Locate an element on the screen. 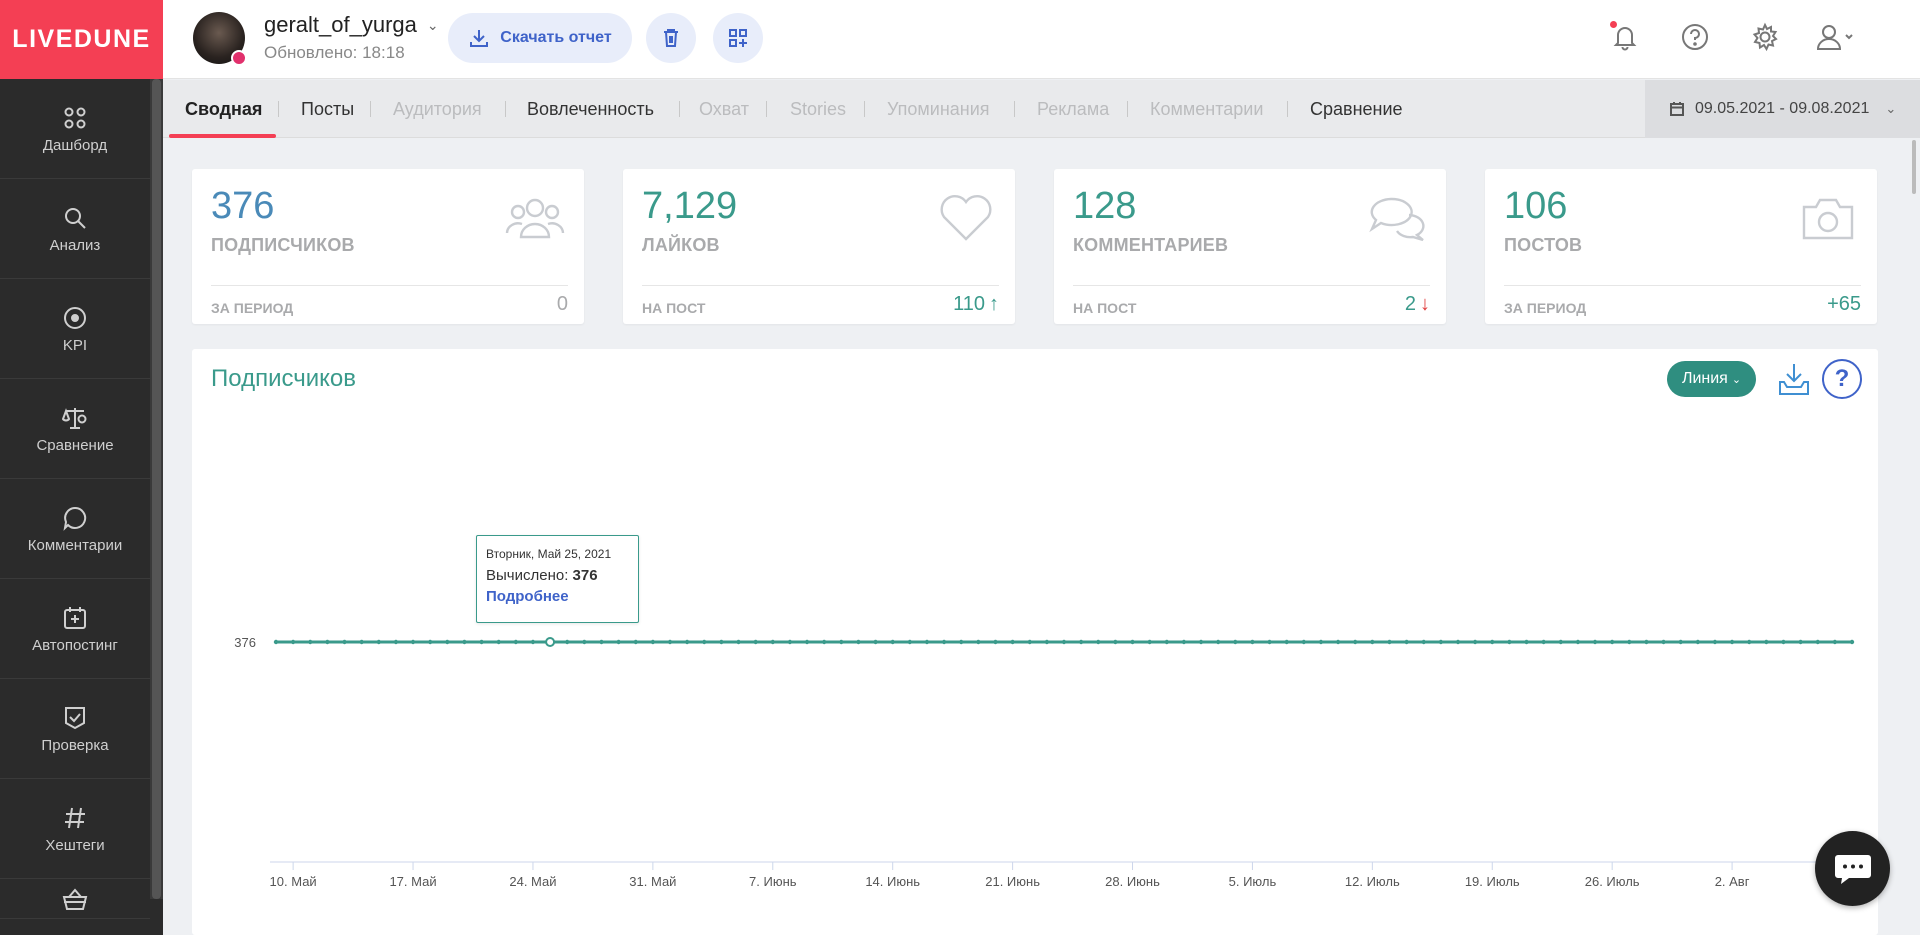 Image resolution: width=1920 pixels, height=935 pixels. sidebar-scroll-thumb is located at coordinates (156, 489).